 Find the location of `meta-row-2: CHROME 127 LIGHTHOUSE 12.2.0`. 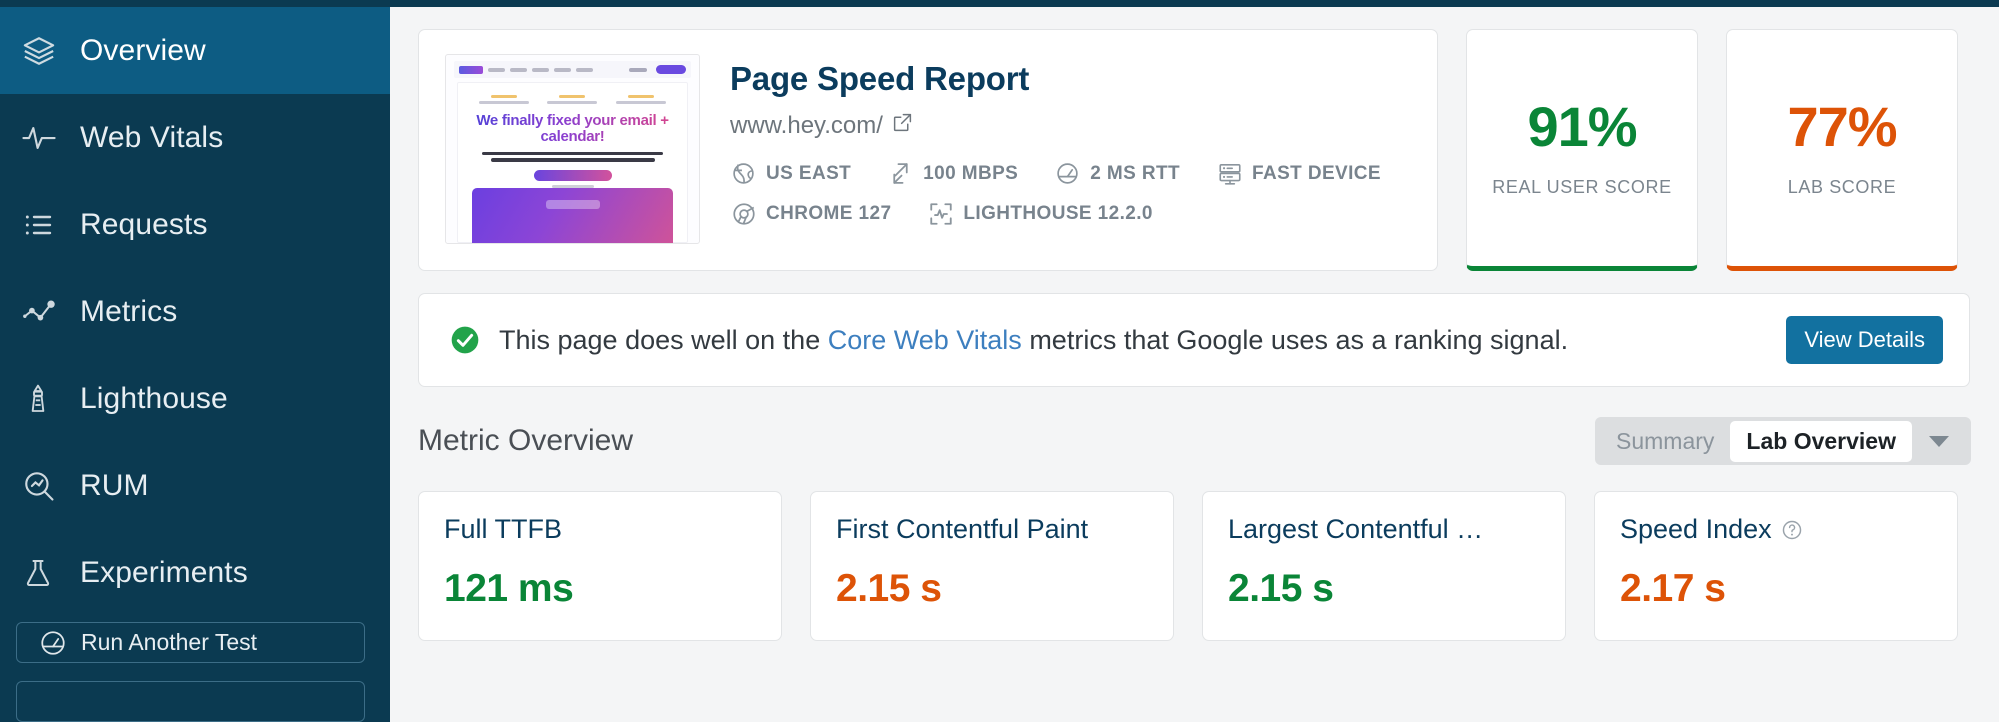

meta-row-2: CHROME 127 LIGHTHOUSE 12.2.0 is located at coordinates (1073, 213).